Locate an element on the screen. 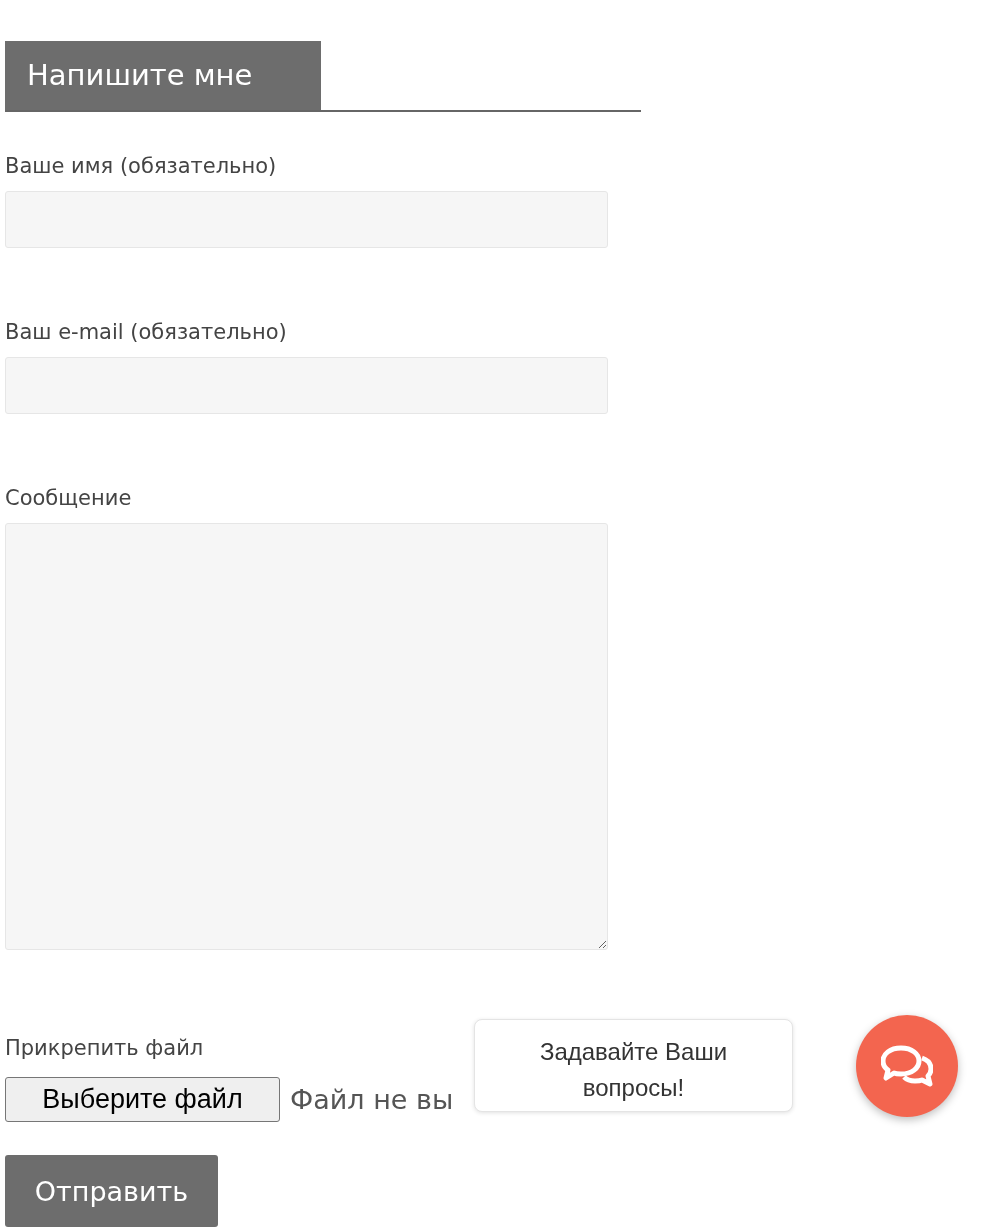 The width and height of the screenshot is (1000, 1228). field-label: Прикрепить файл is located at coordinates (104, 1048).